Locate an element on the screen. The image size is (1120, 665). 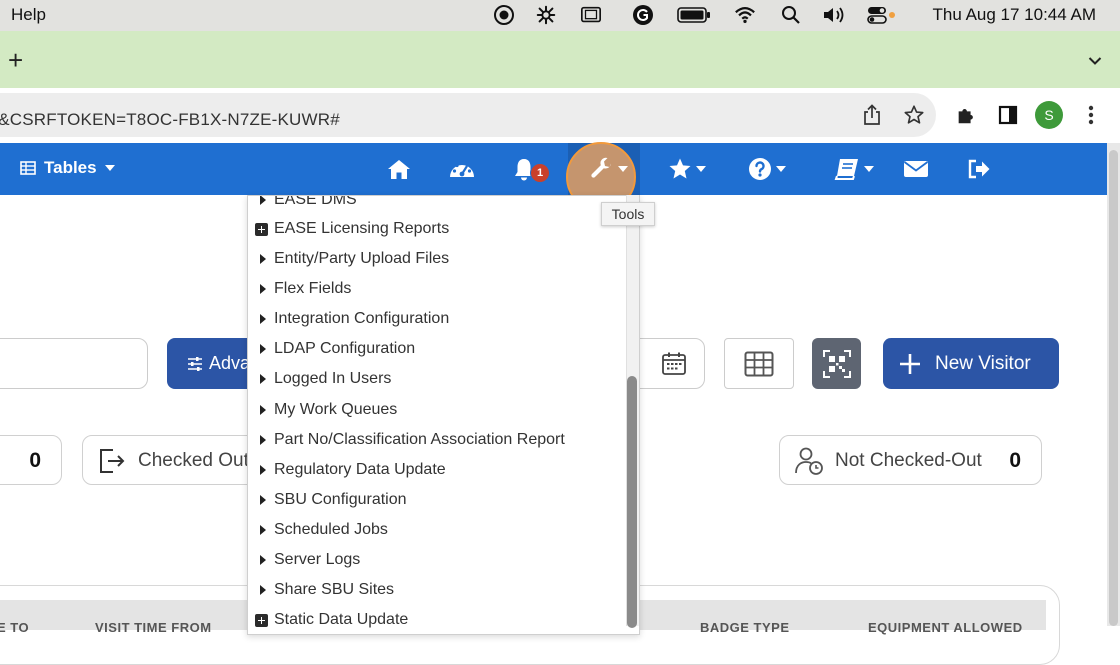
logout-icon is located at coordinates (979, 169).